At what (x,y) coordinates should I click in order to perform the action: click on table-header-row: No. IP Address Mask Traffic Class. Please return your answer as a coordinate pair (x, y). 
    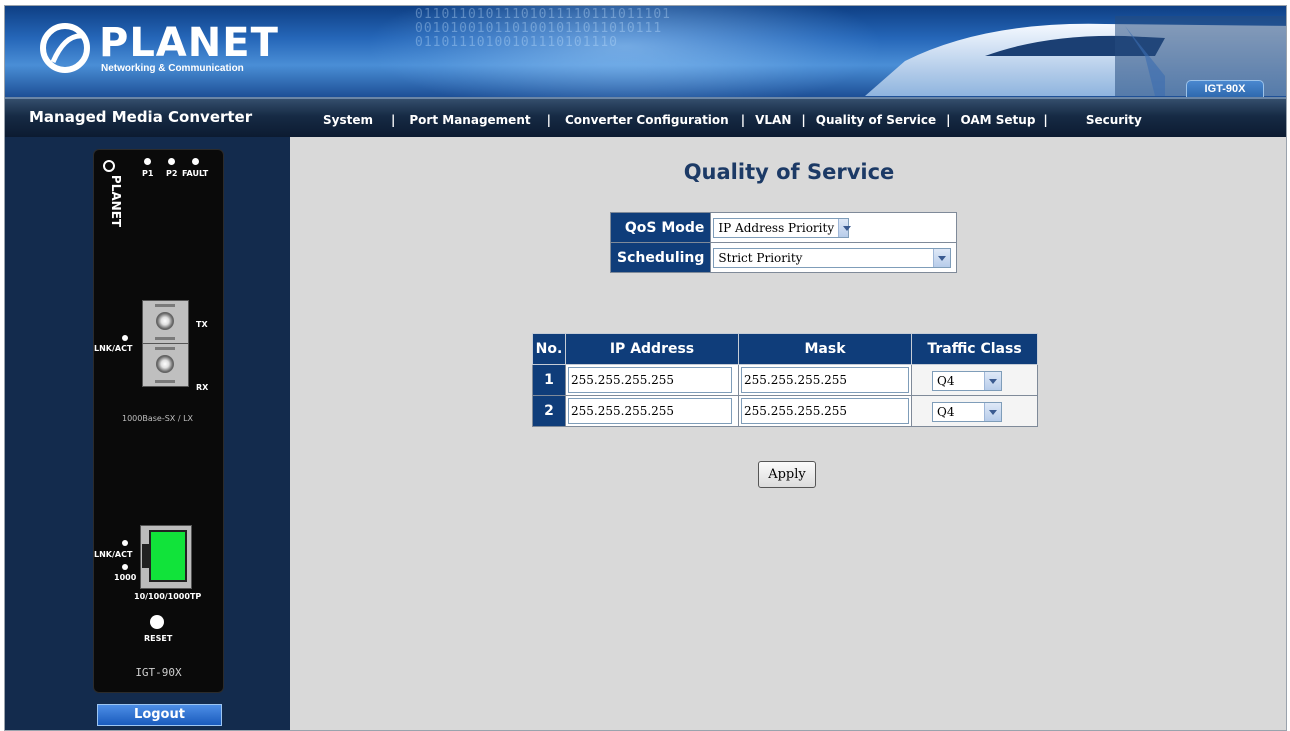
    Looking at the image, I should click on (785, 349).